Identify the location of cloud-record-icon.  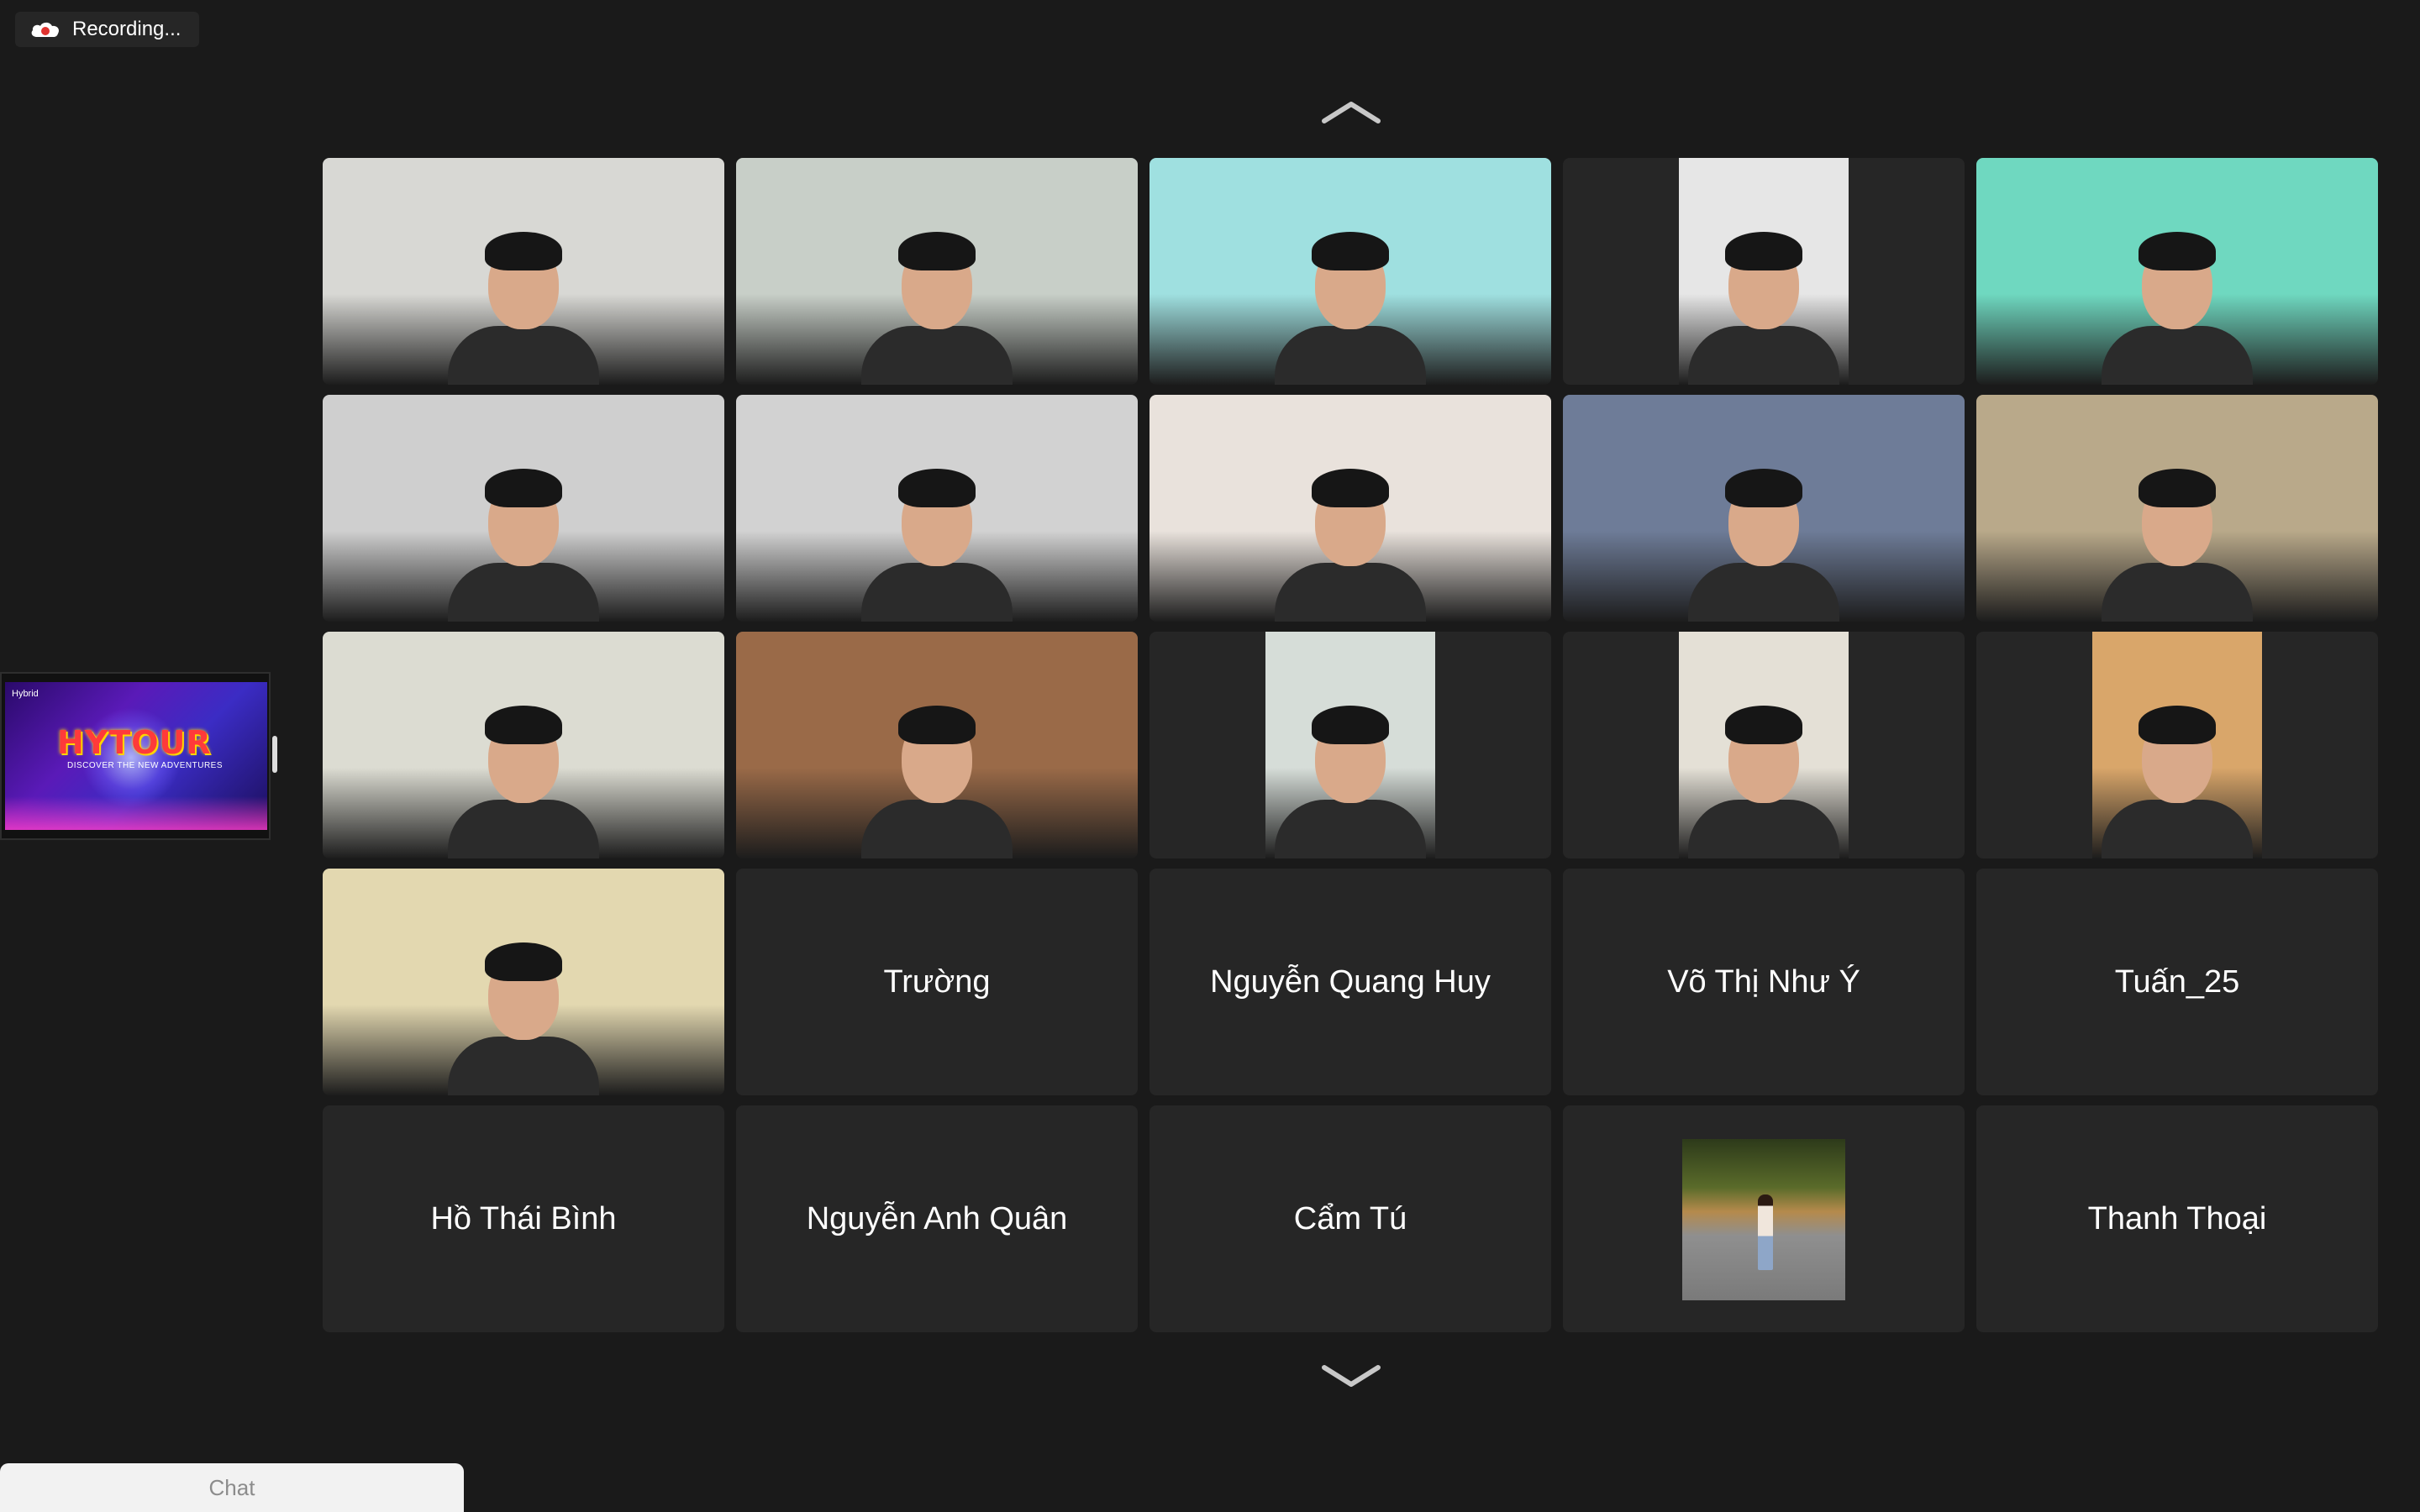
(45, 29).